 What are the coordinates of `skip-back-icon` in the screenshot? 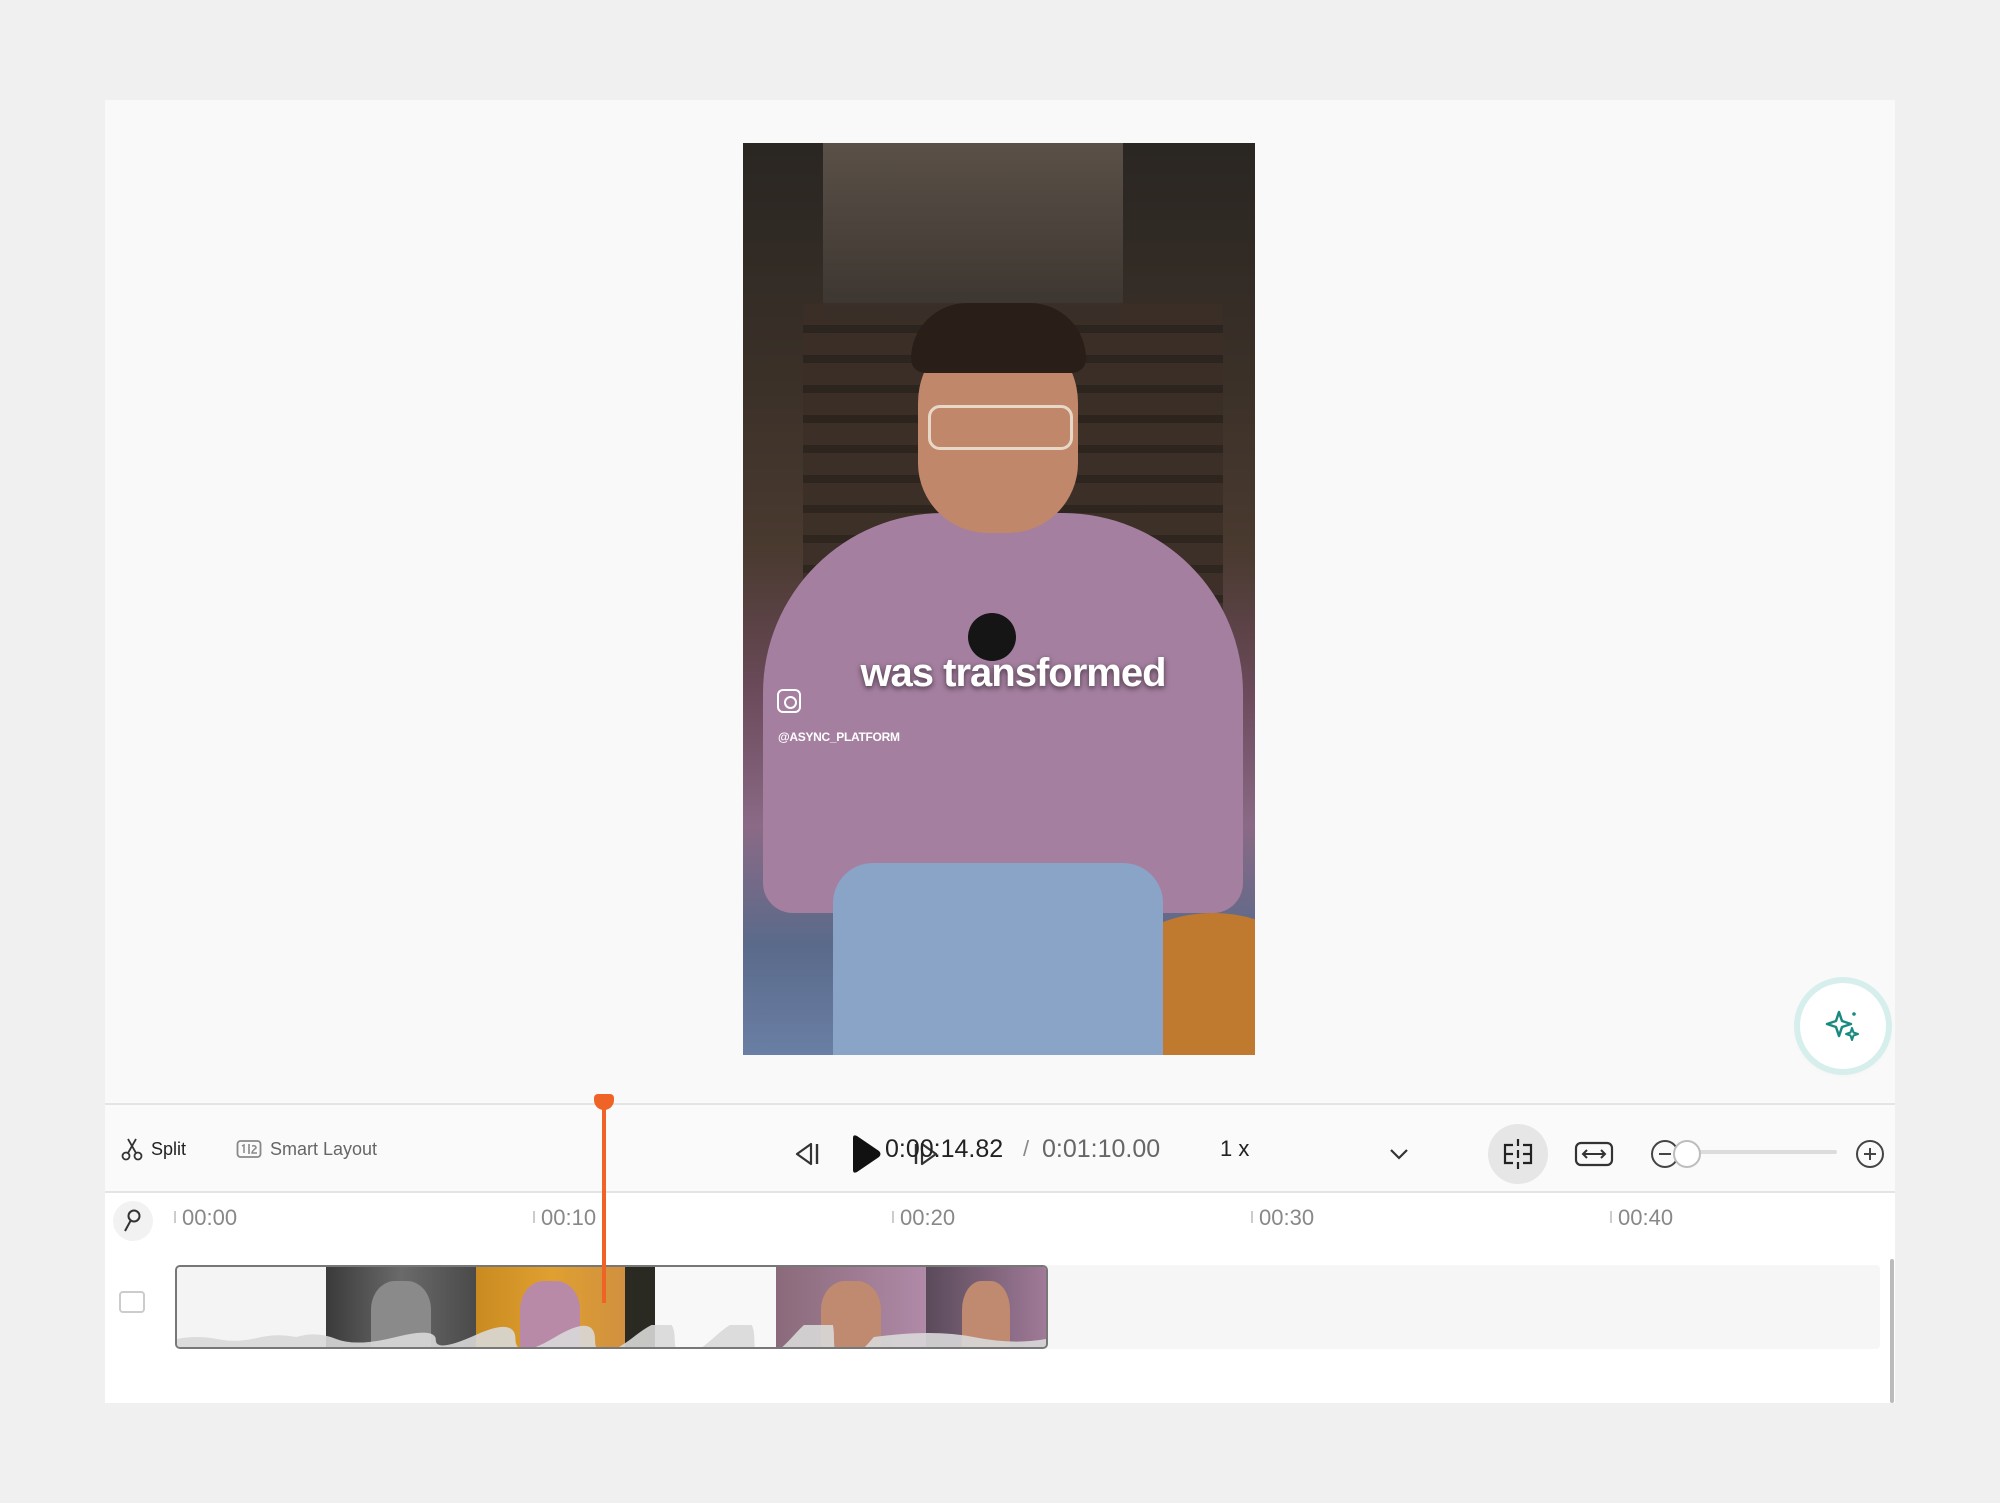 It's located at (807, 1154).